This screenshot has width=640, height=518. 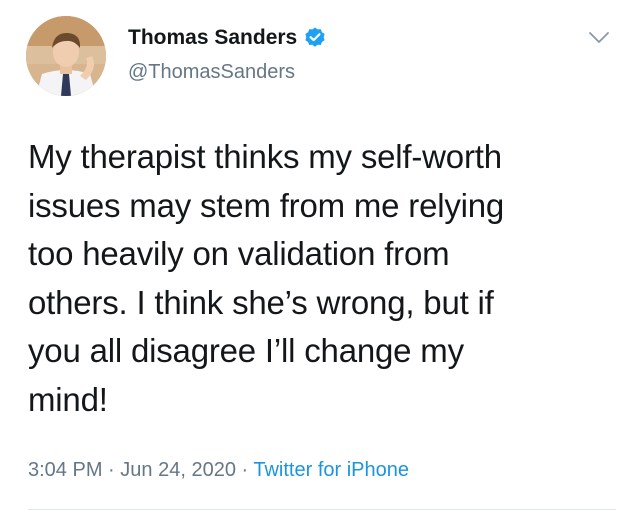 I want to click on divider, so click(x=322, y=509).